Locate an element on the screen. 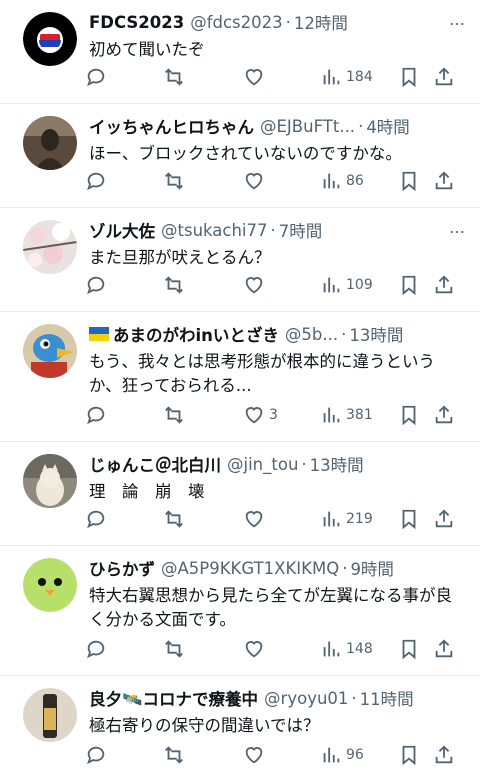 The height and width of the screenshot is (775, 480). reply-icon is located at coordinates (96, 181).